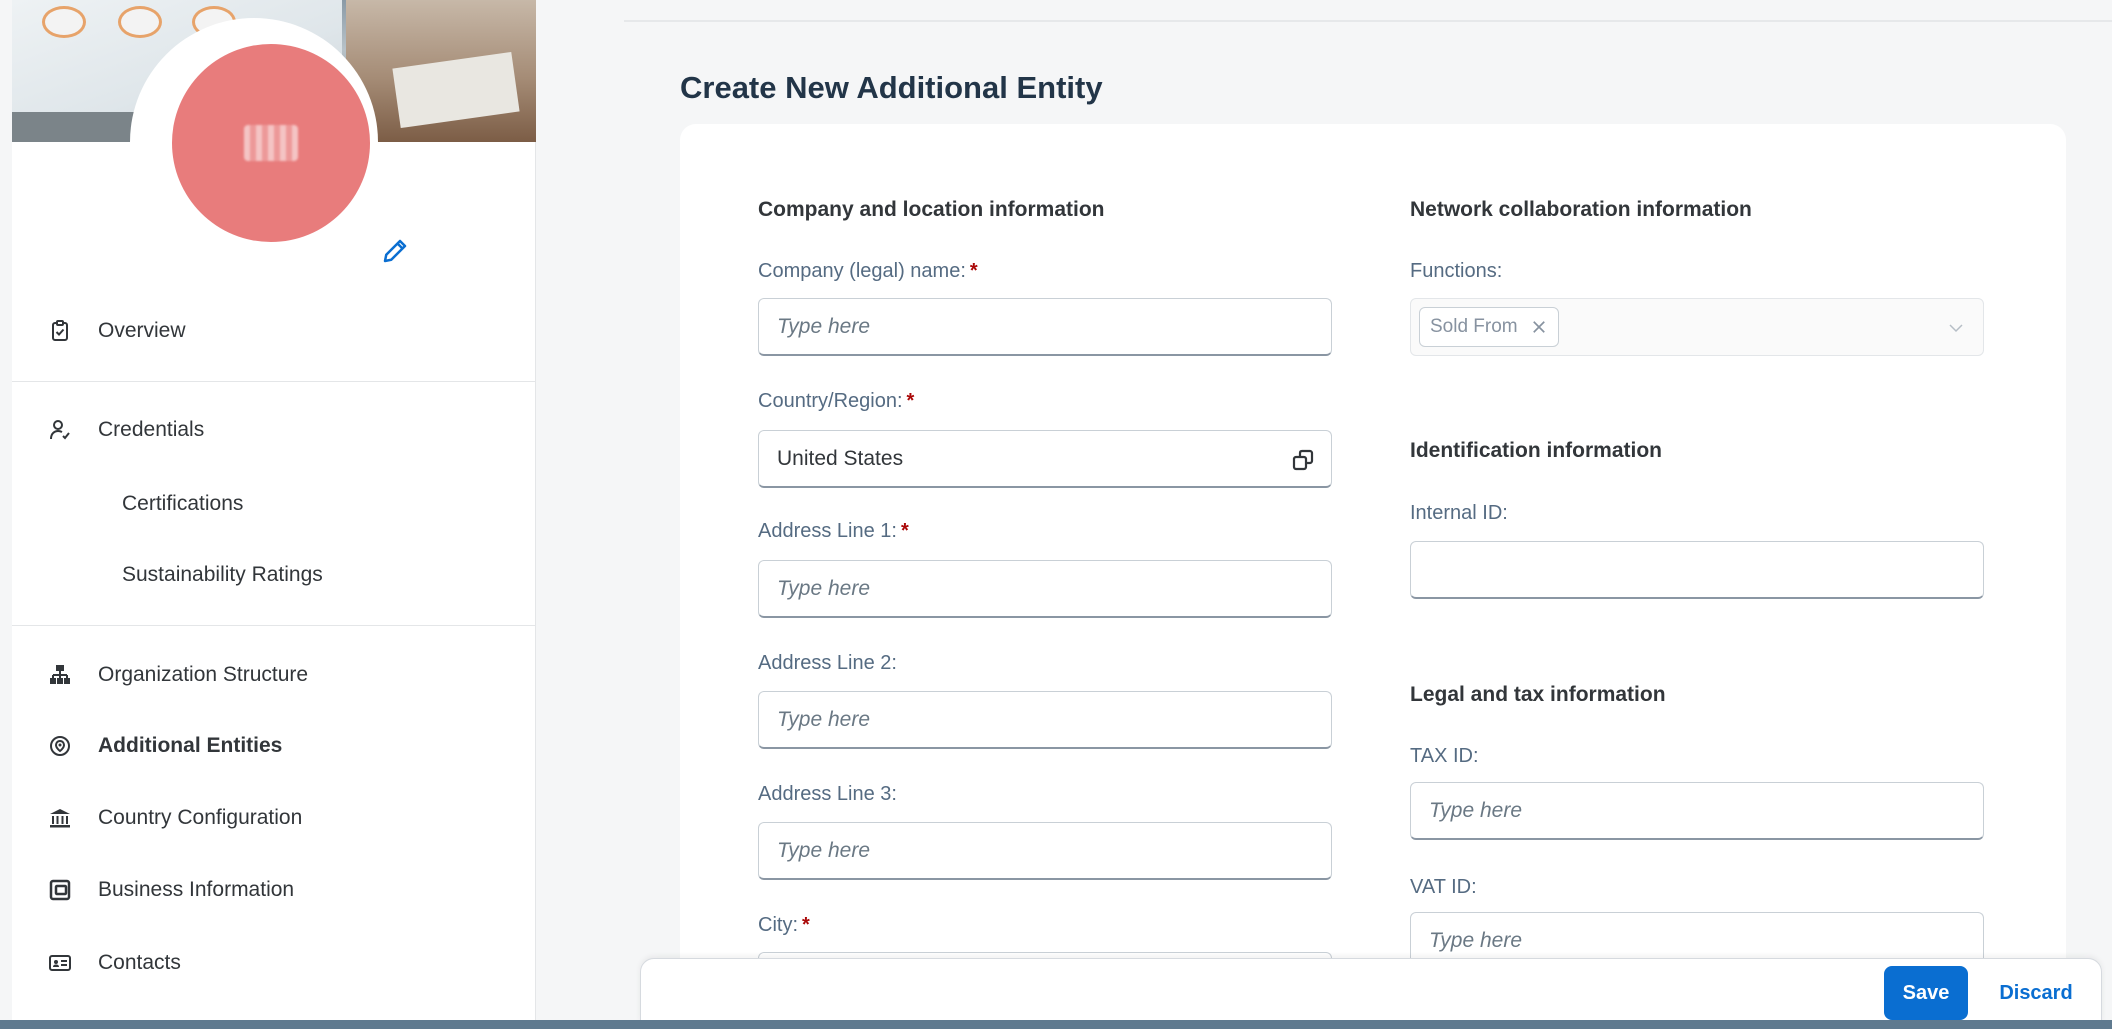  Describe the element at coordinates (840, 458) in the screenshot. I see `country-value: United States` at that location.